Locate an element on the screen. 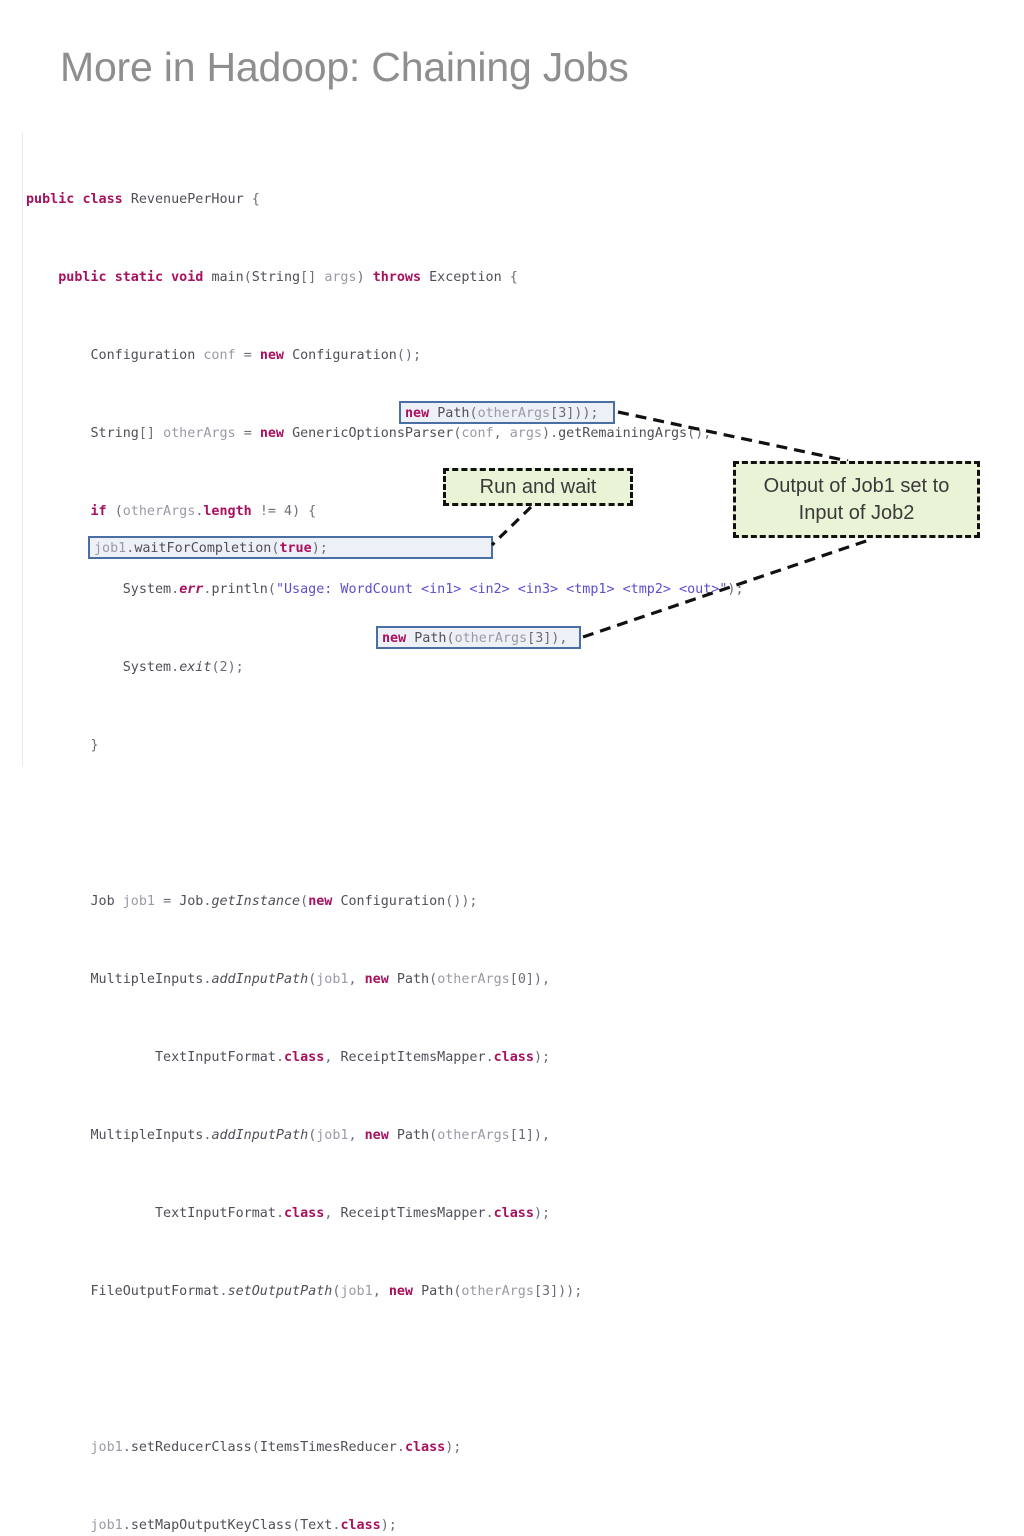  page-title: More in Hadoop: Chaining Jobs is located at coordinates (344, 67).